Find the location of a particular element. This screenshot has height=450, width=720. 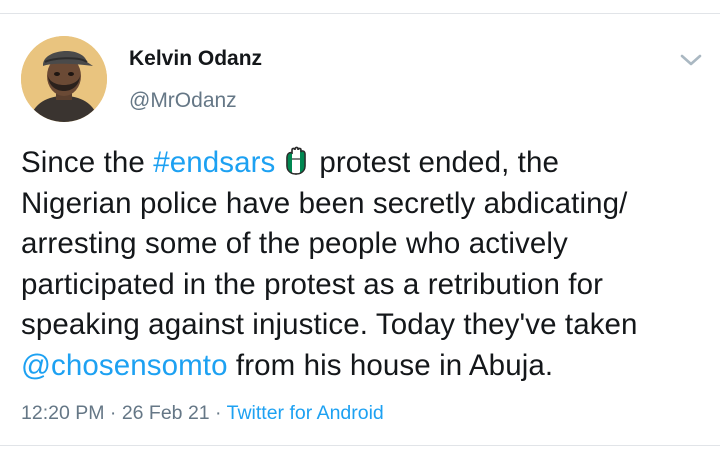

tweet-text-segment: from his house in Abuja. is located at coordinates (390, 365).